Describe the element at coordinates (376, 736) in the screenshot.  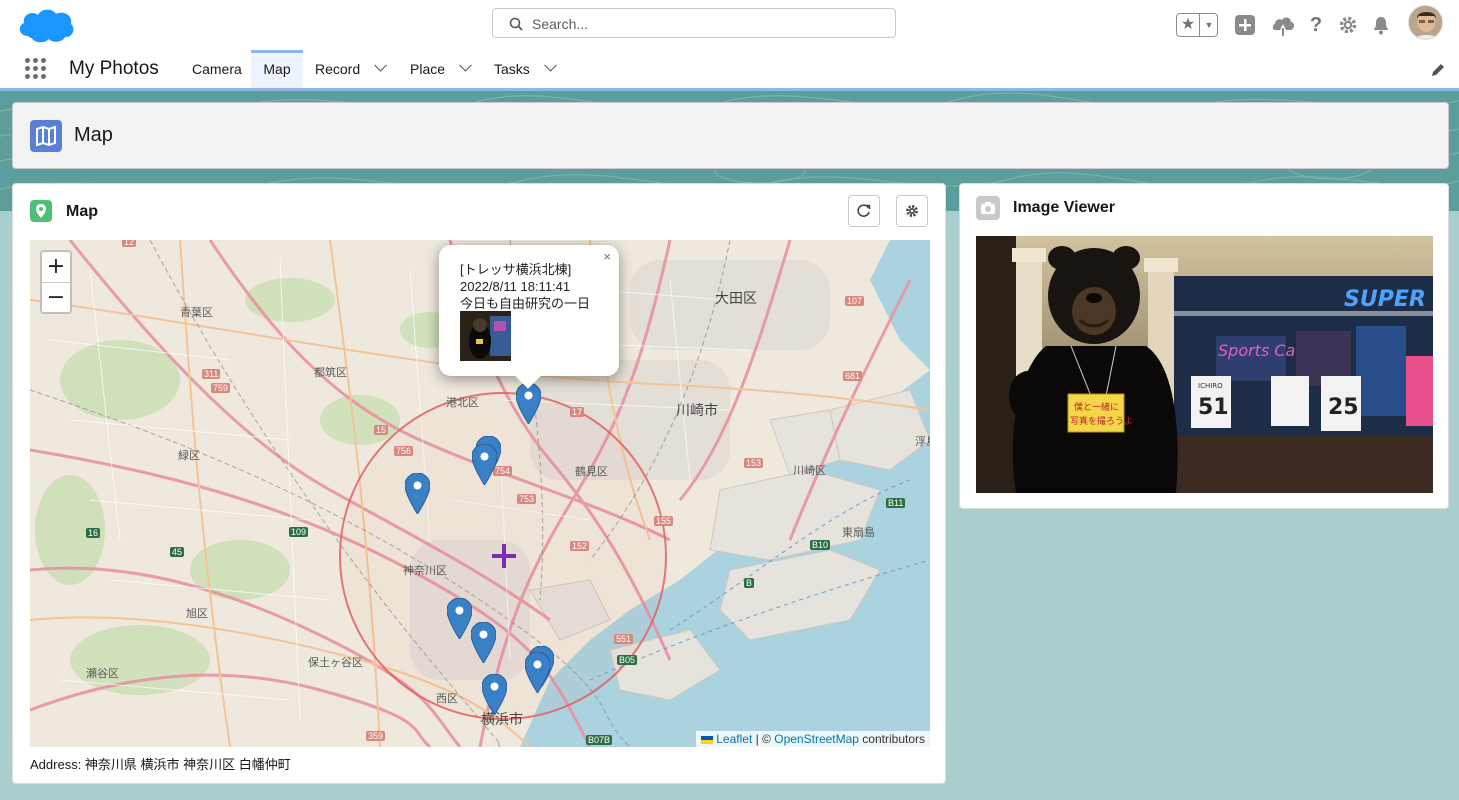
I see `route-shield: 359` at that location.